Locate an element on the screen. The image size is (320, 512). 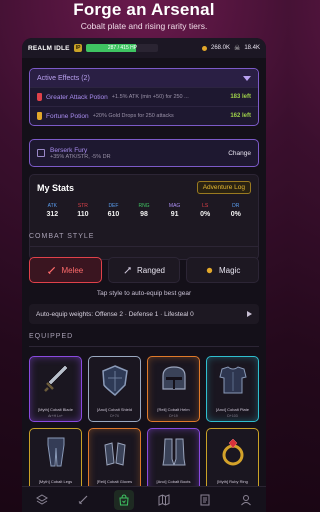
gear-stats: D+103 is located at coordinates (232, 416).